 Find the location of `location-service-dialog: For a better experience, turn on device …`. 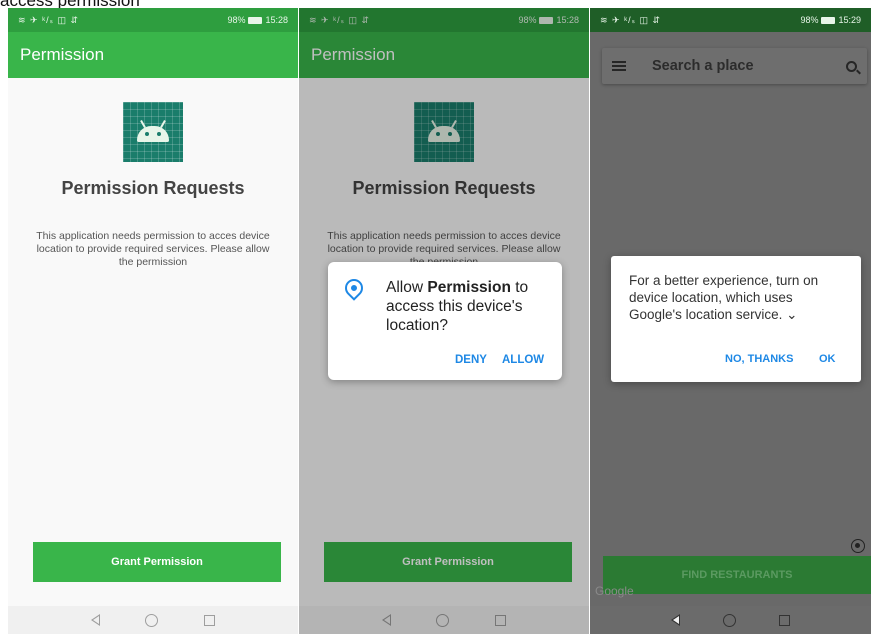

location-service-dialog: For a better experience, turn on device … is located at coordinates (736, 319).